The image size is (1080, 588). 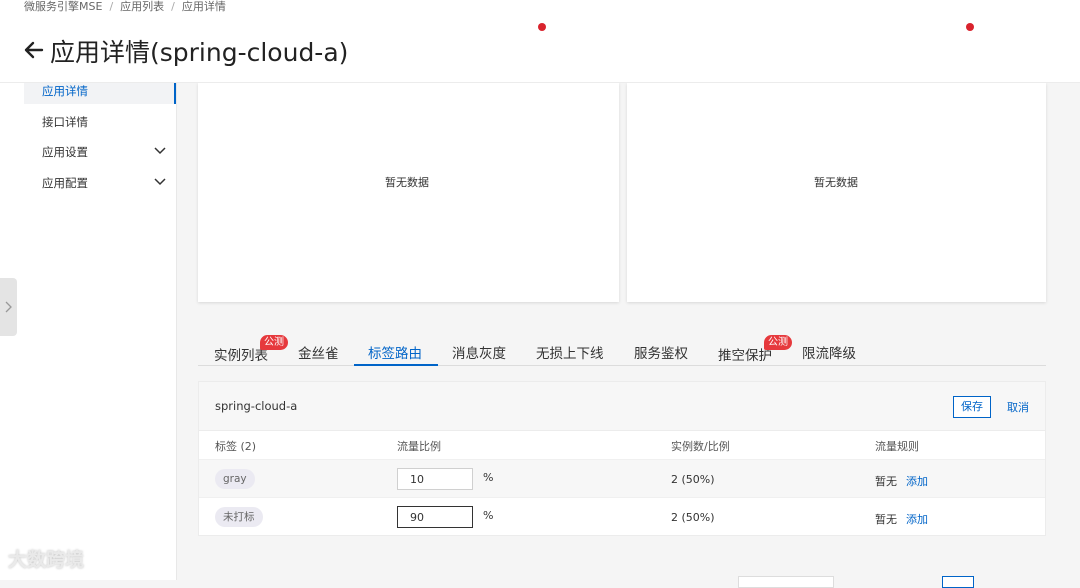 What do you see at coordinates (396, 365) in the screenshot?
I see `active-tab-indicator` at bounding box center [396, 365].